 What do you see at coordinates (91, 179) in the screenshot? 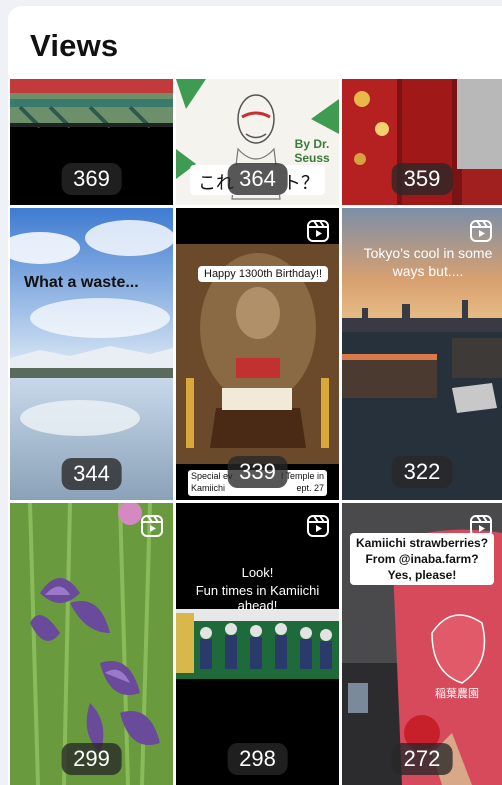
I see `view-count: 369` at bounding box center [91, 179].